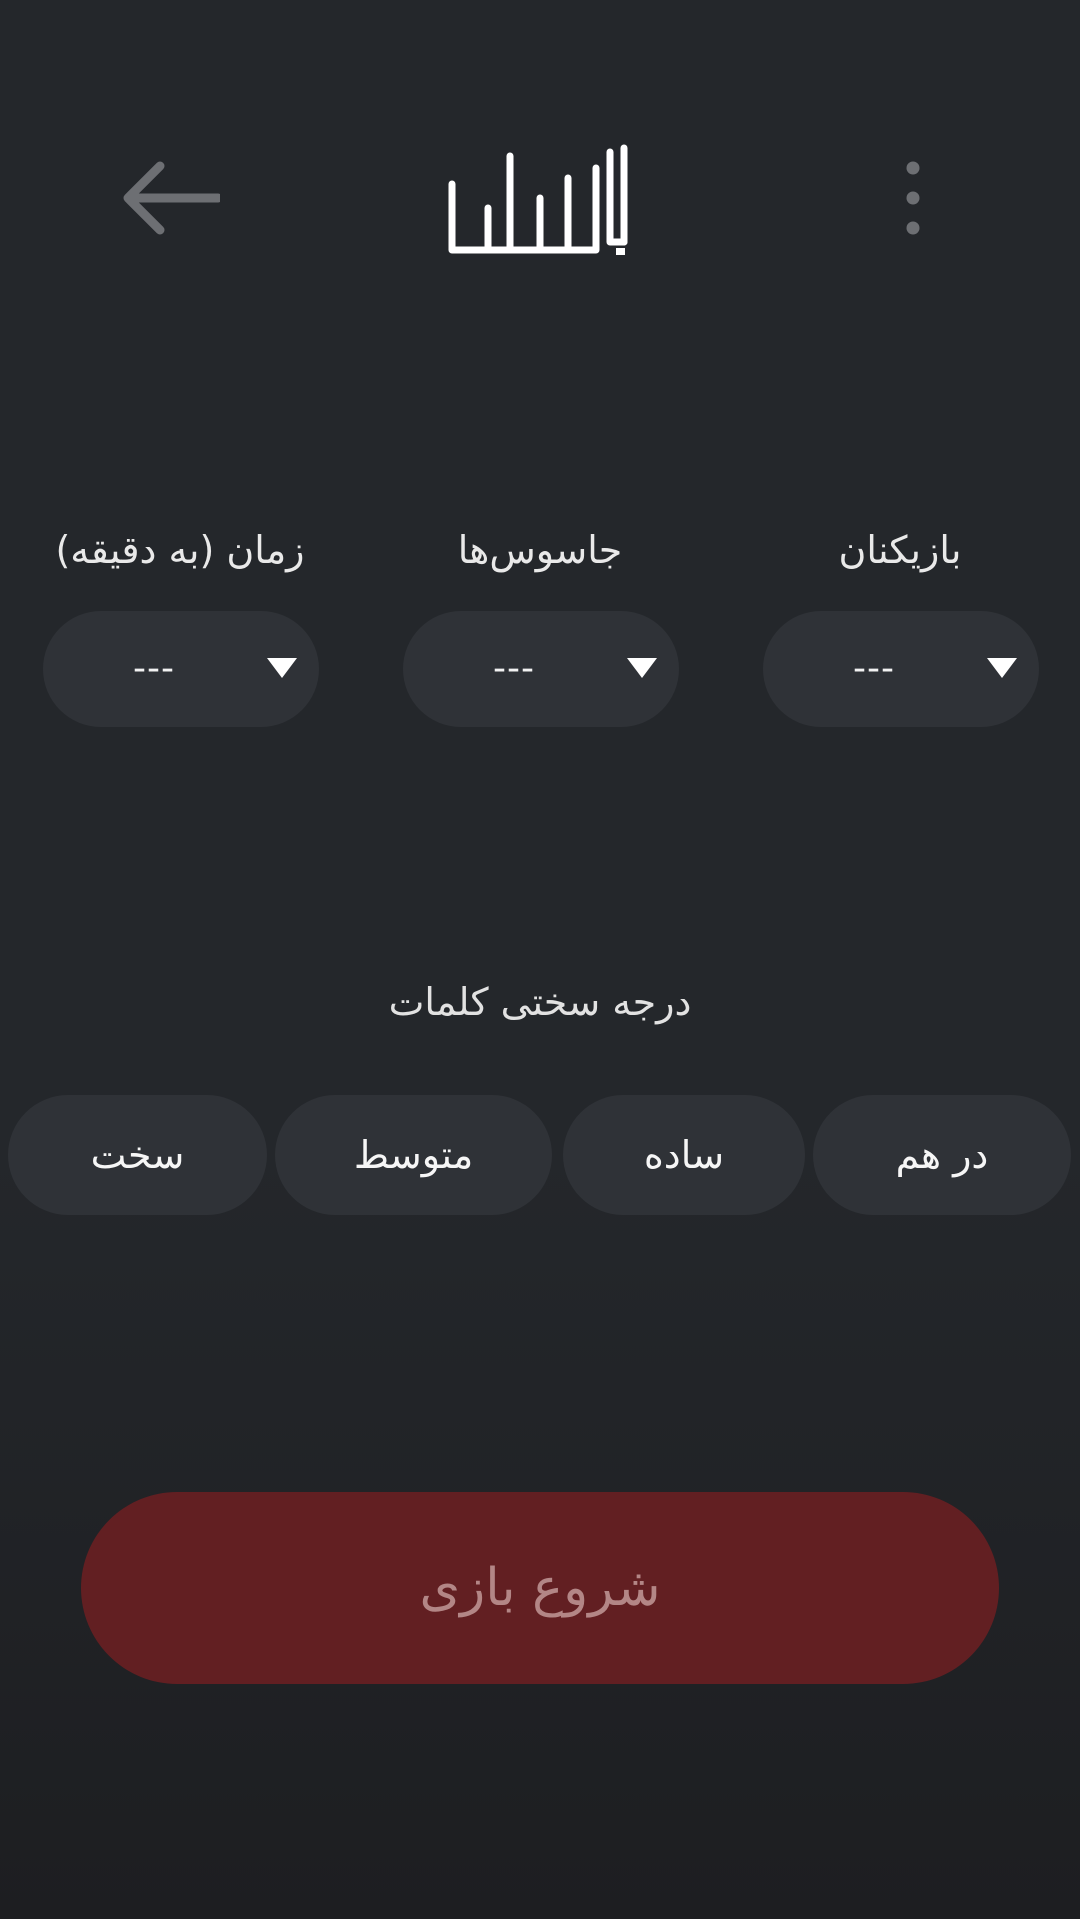  I want to click on app-logo, so click(538, 199).